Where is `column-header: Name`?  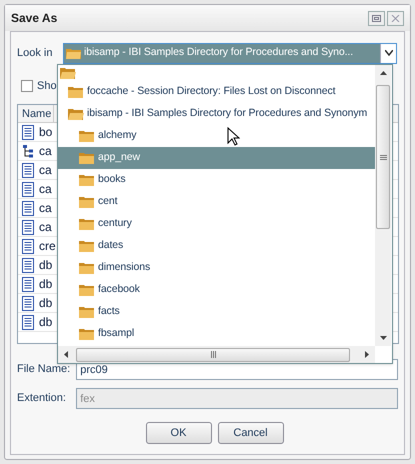
column-header: Name is located at coordinates (36, 113).